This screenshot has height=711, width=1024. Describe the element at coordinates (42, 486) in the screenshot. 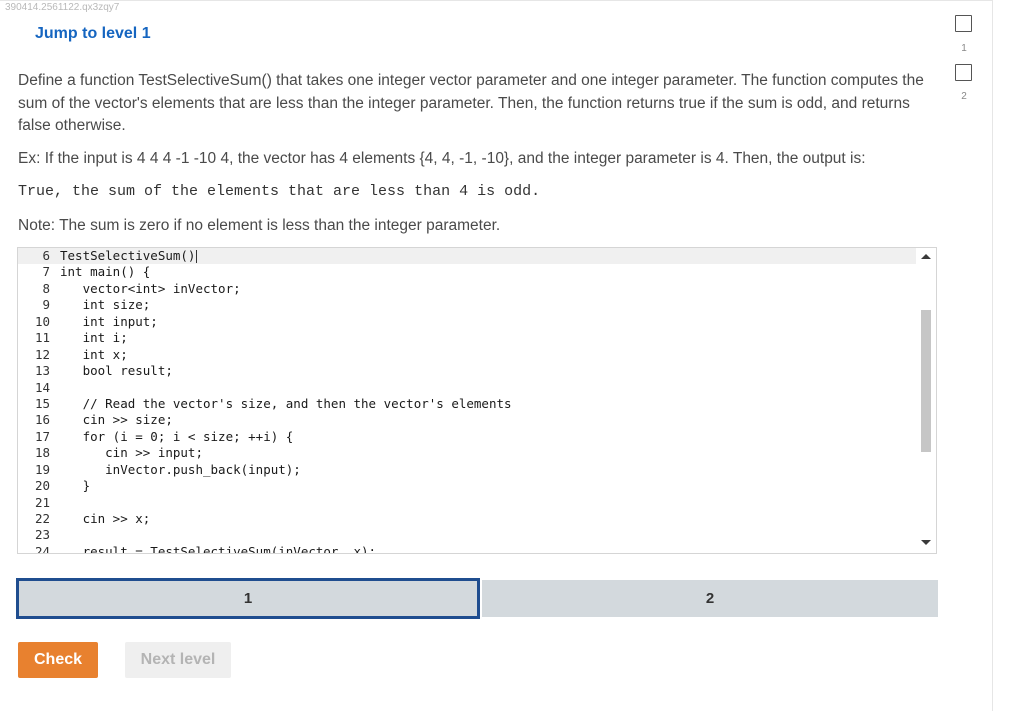

I see `line-number: 20` at that location.